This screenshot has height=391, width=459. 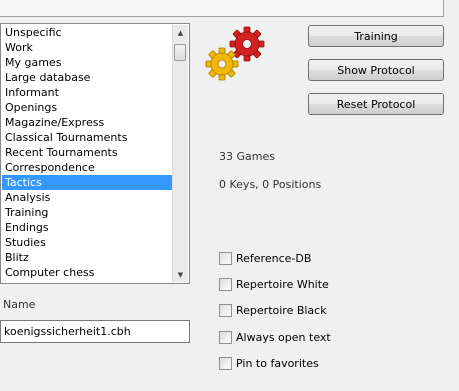 What do you see at coordinates (87, 122) in the screenshot?
I see `list-item: Magazine/Express` at bounding box center [87, 122].